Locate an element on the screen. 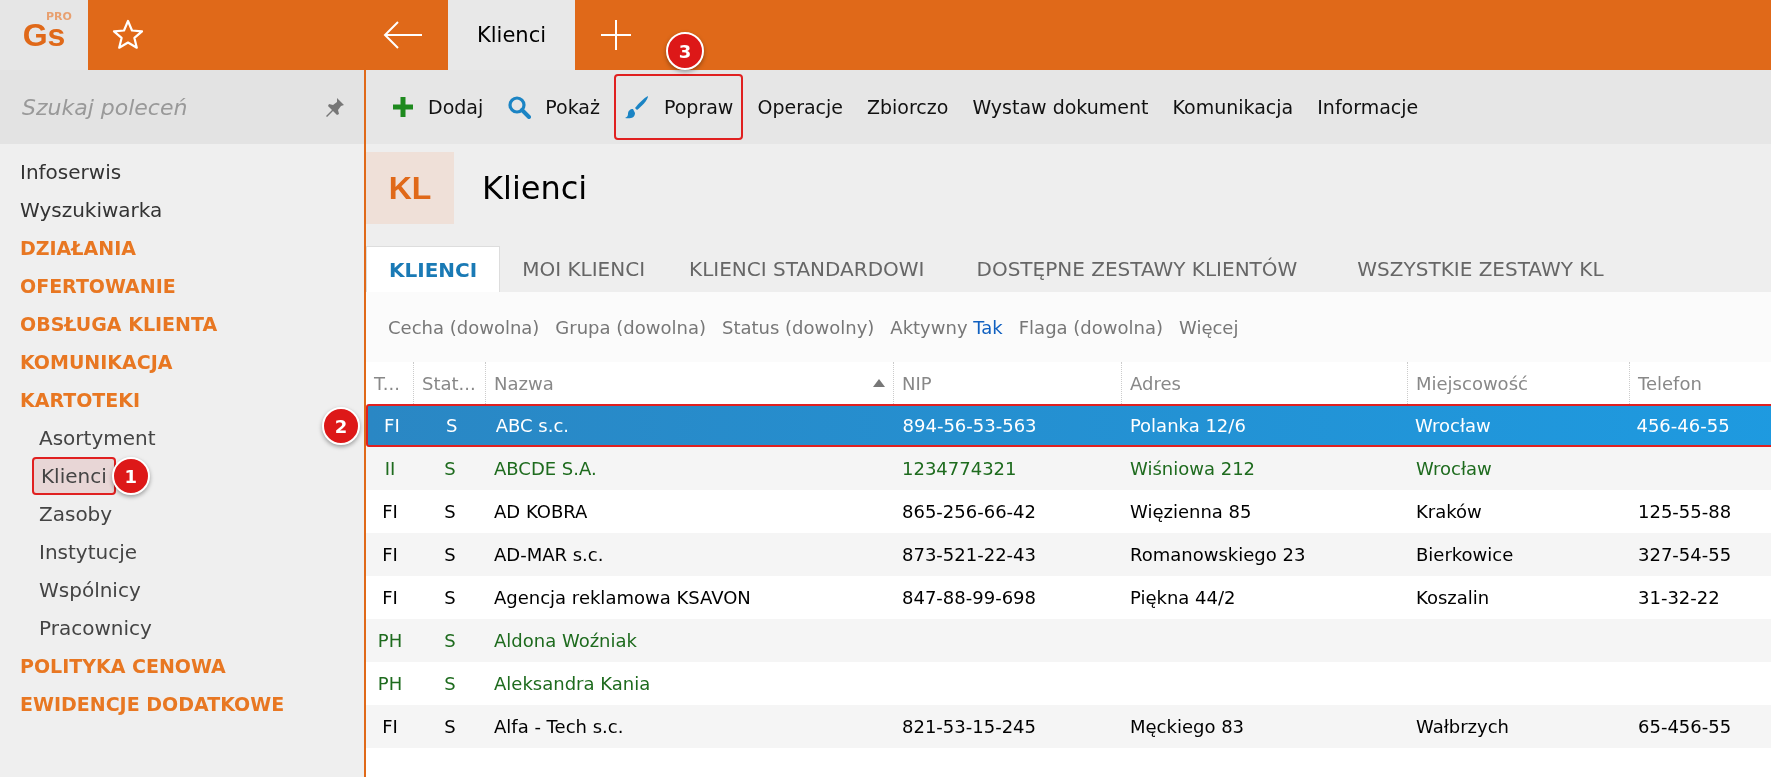 The width and height of the screenshot is (1771, 777). page-title: Klienci is located at coordinates (535, 188).